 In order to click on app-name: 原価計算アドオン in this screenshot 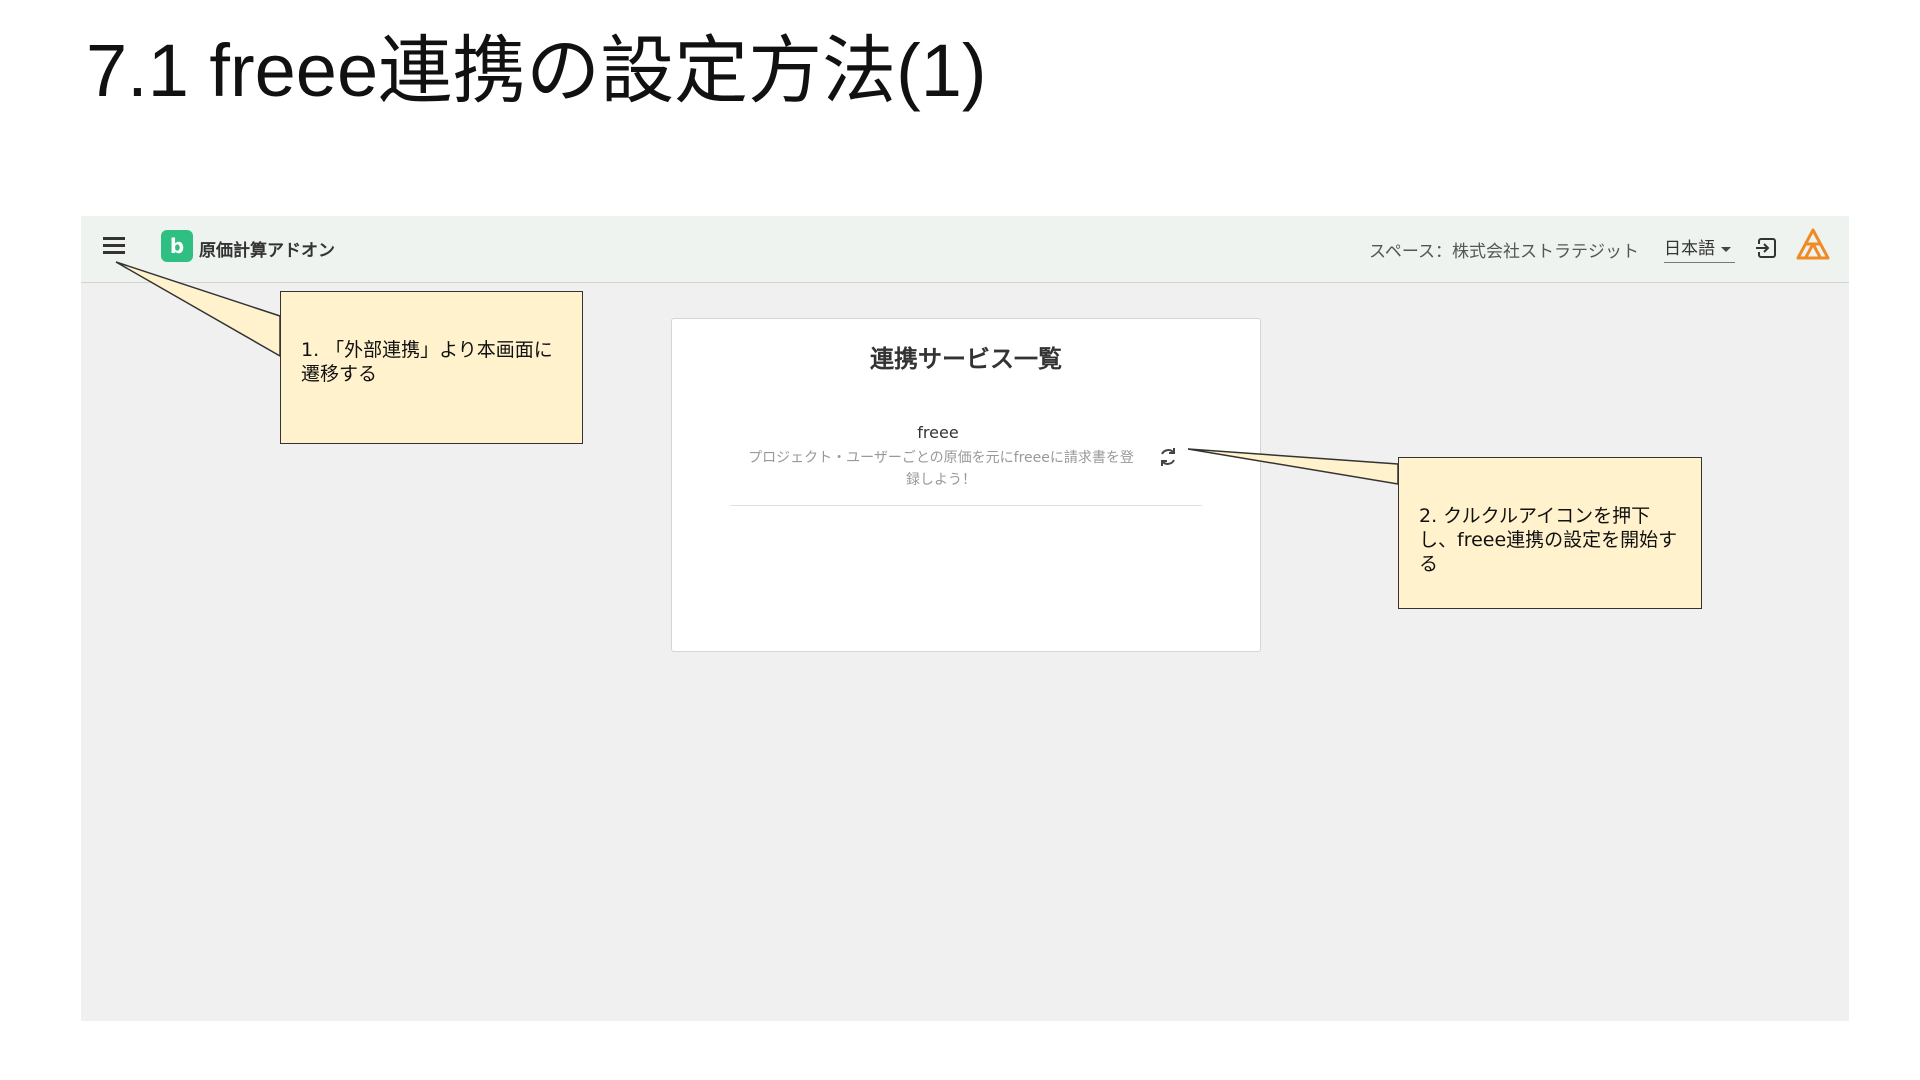, I will do `click(267, 251)`.